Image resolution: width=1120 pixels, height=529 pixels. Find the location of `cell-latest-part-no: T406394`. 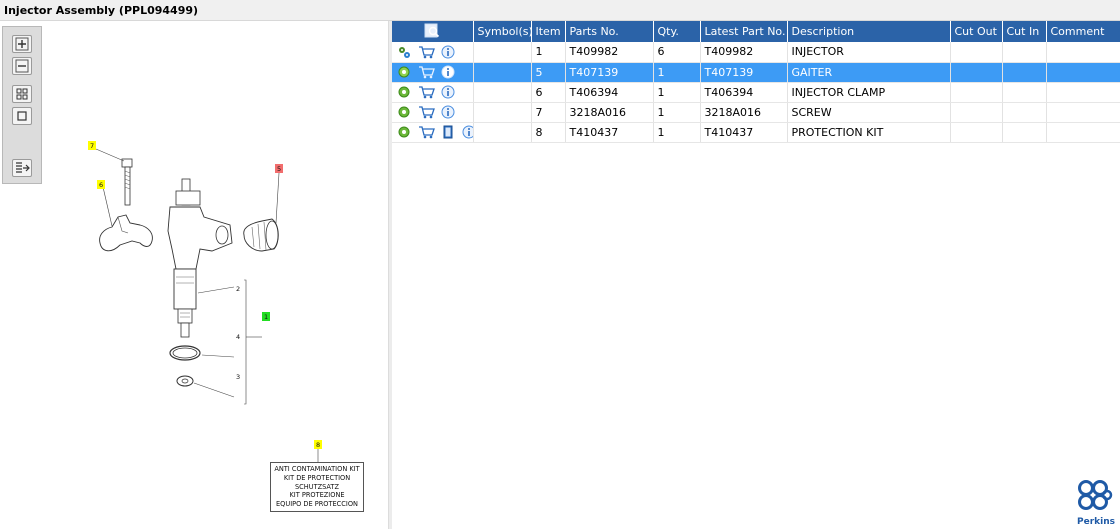

cell-latest-part-no: T406394 is located at coordinates (744, 92).